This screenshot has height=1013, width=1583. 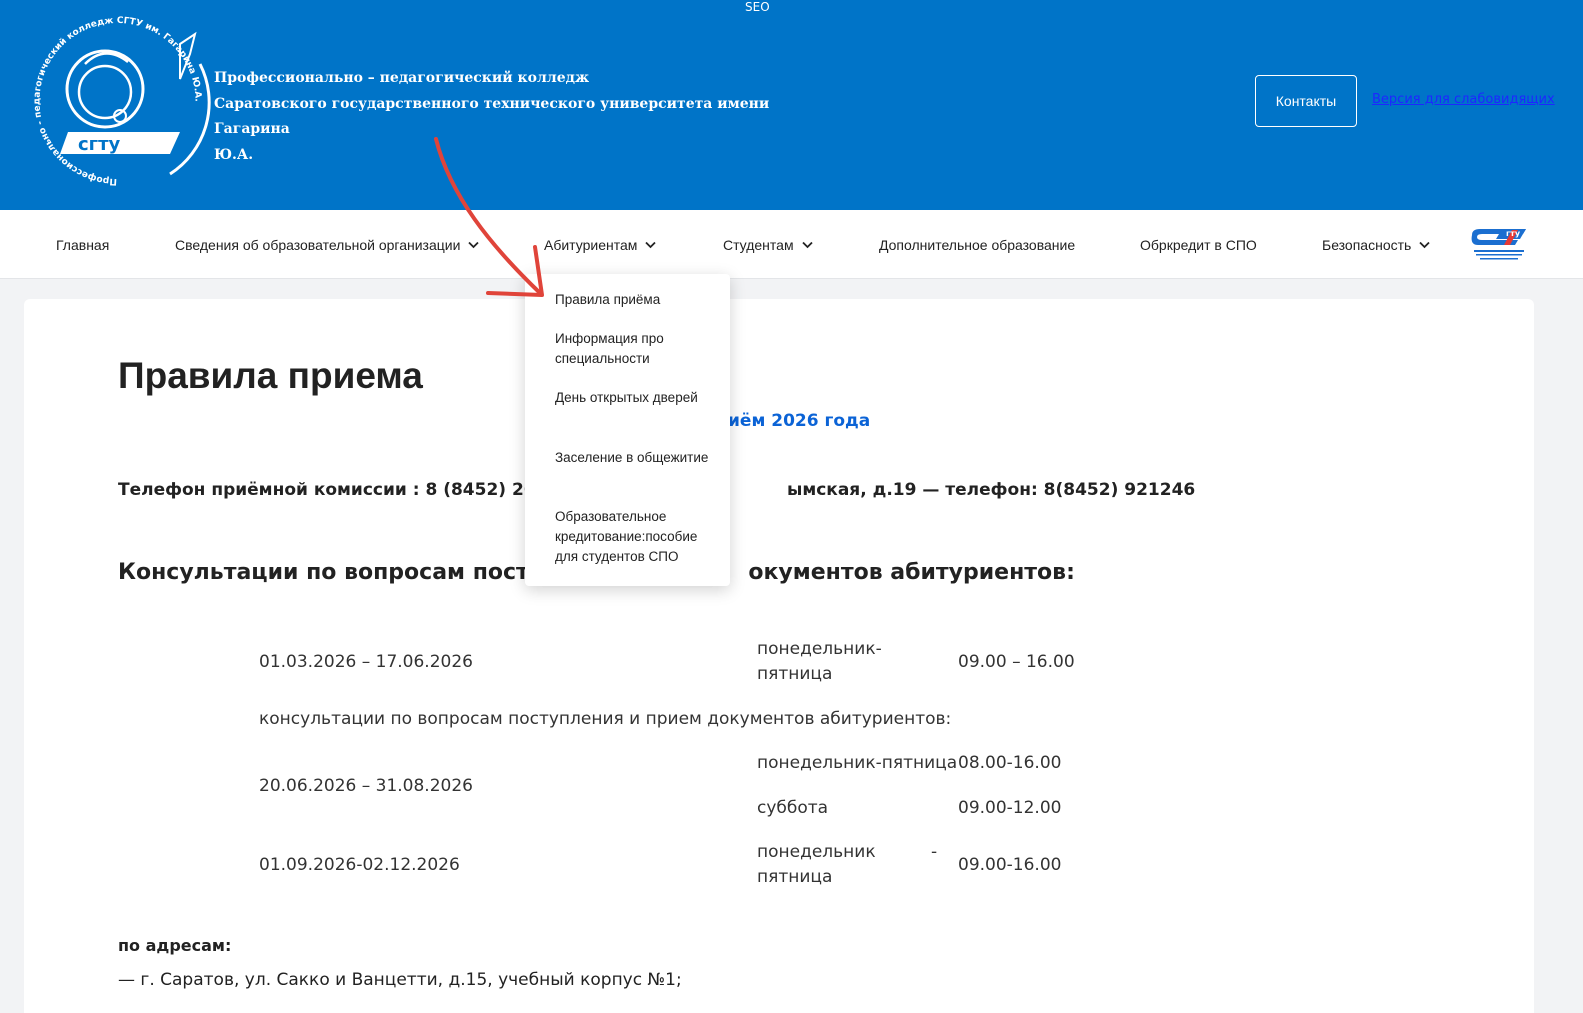 What do you see at coordinates (816, 852) in the screenshot?
I see `schedule-days-4a: понедельник` at bounding box center [816, 852].